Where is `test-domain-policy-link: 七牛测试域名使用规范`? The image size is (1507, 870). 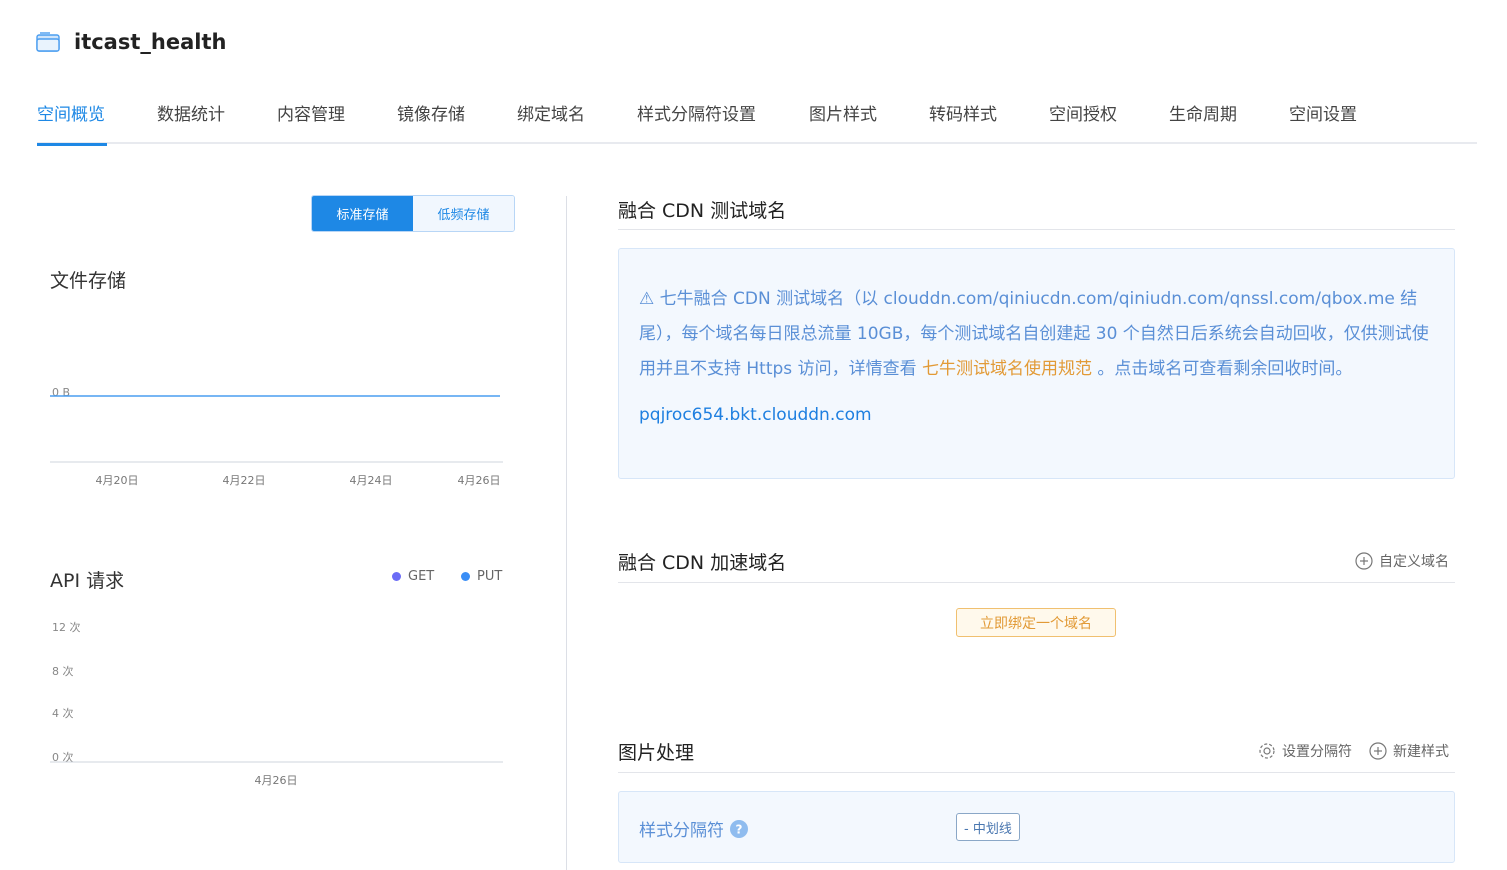
test-domain-policy-link: 七牛测试域名使用规范 is located at coordinates (1007, 369).